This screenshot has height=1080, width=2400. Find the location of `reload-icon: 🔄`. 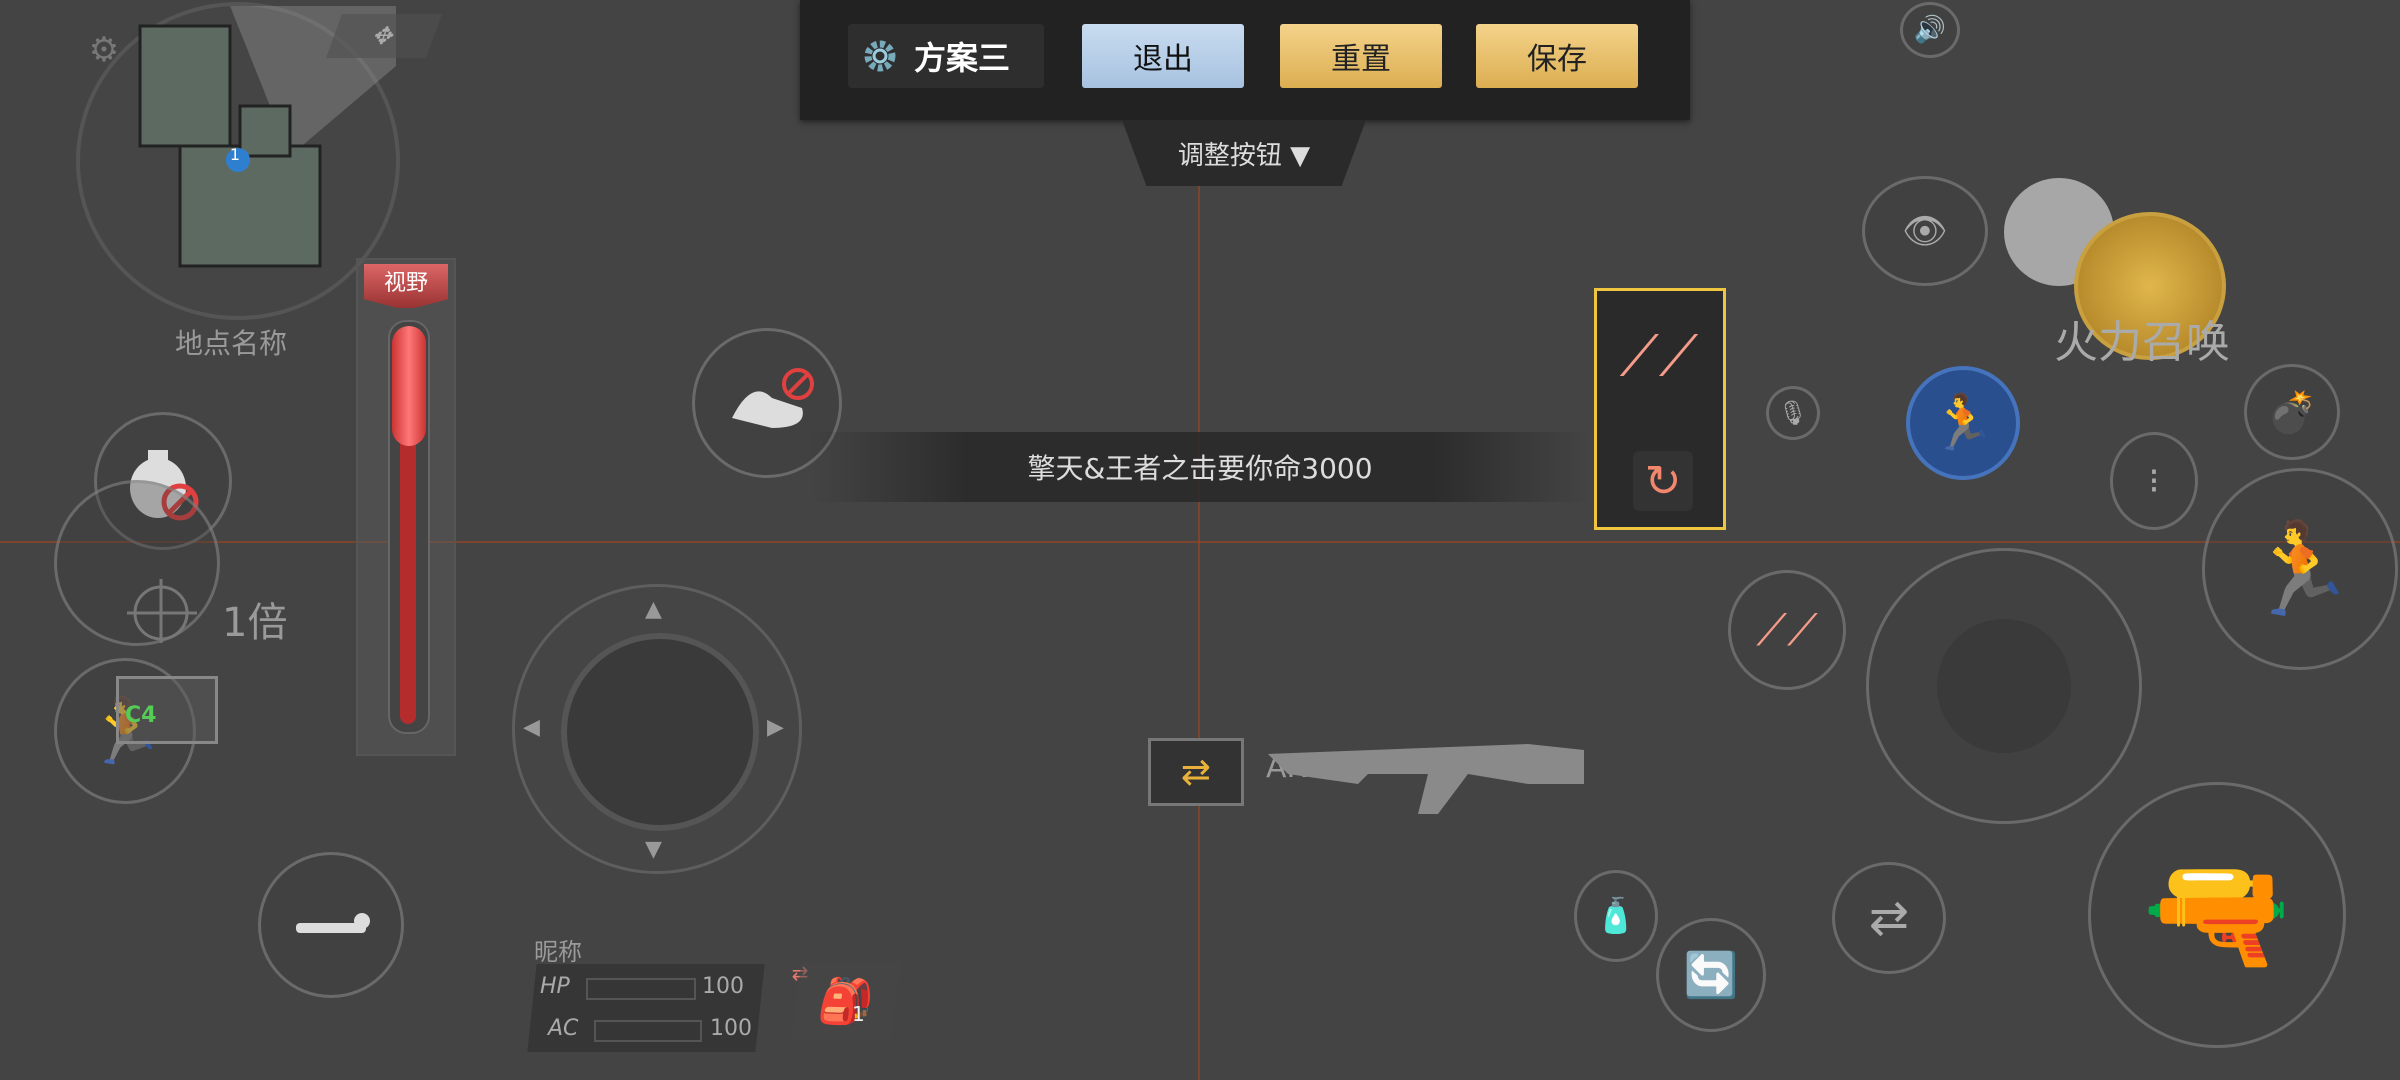

reload-icon: 🔄 is located at coordinates (1711, 975).